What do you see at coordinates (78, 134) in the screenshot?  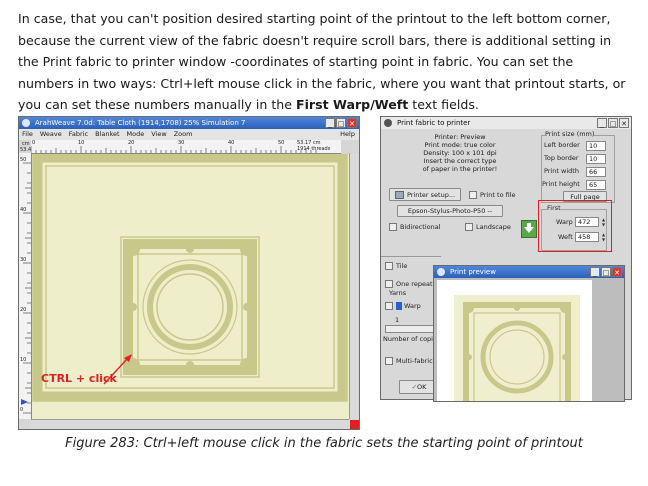 I see `menu-fabric: Fabric` at bounding box center [78, 134].